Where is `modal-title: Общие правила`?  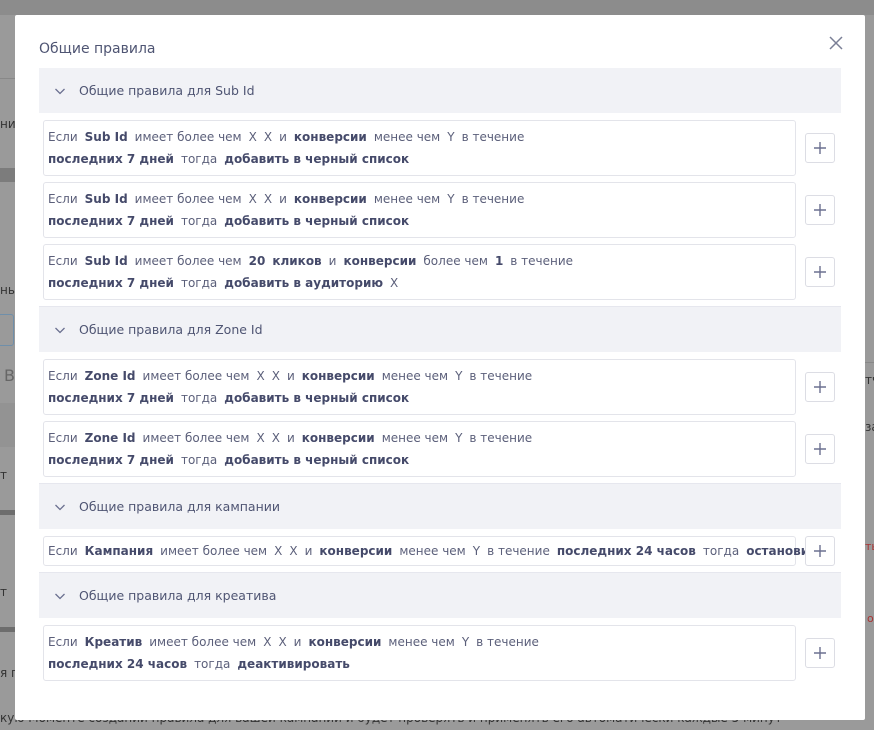 modal-title: Общие правила is located at coordinates (97, 49).